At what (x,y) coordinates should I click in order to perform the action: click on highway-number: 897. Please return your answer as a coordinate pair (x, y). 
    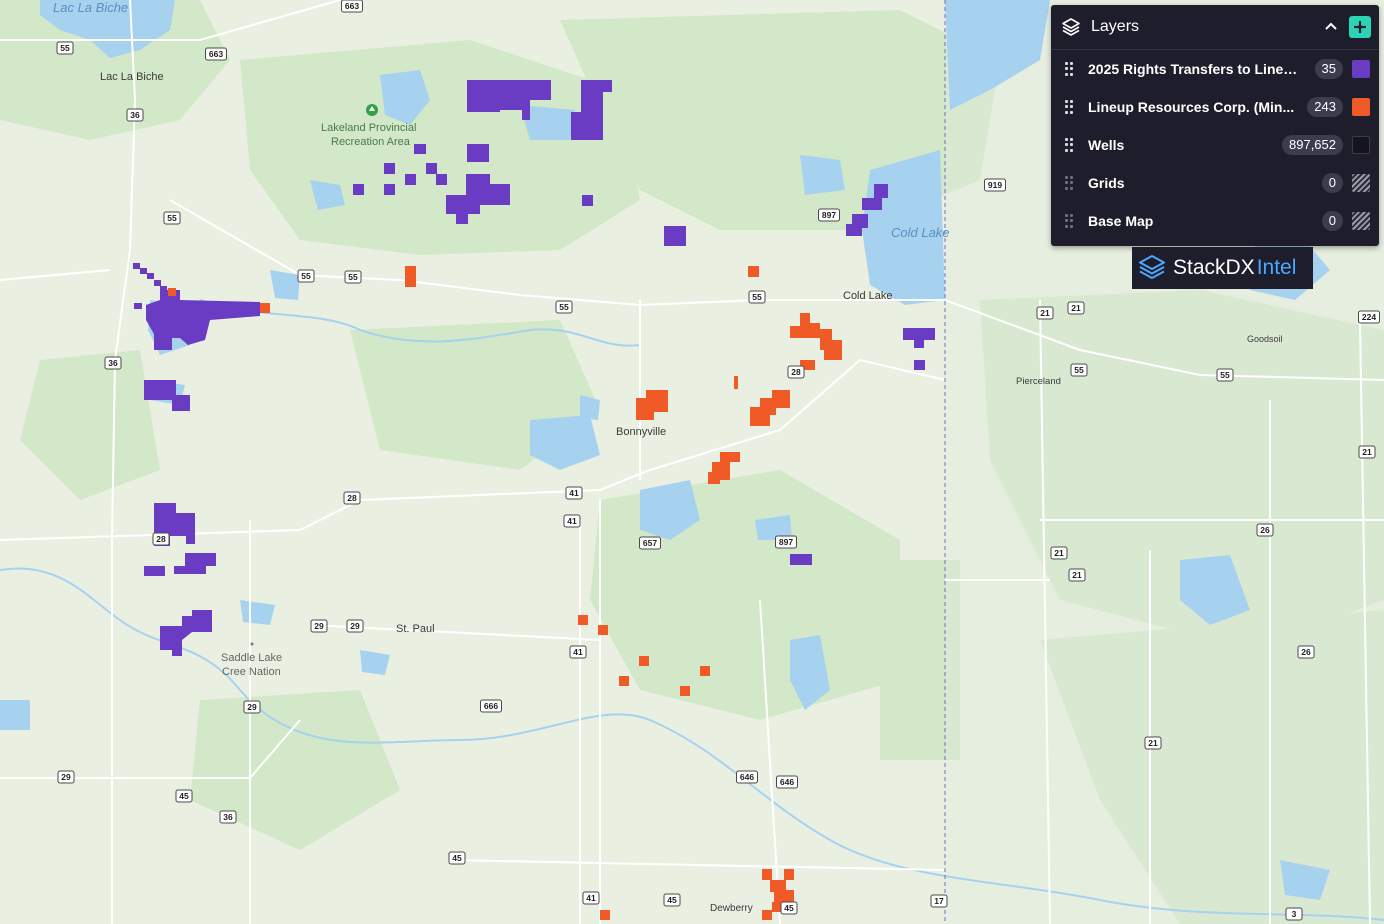
    Looking at the image, I should click on (786, 542).